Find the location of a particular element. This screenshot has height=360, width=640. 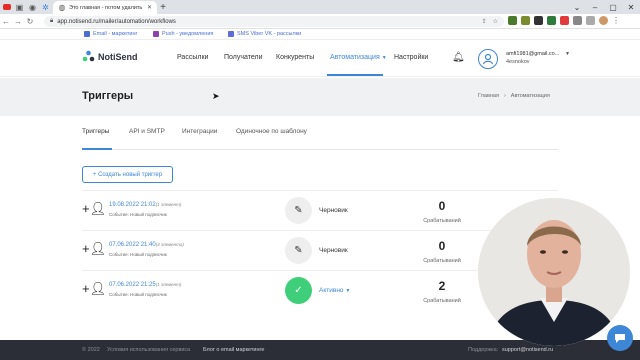

sidebar-icon is located at coordinates (590, 20).